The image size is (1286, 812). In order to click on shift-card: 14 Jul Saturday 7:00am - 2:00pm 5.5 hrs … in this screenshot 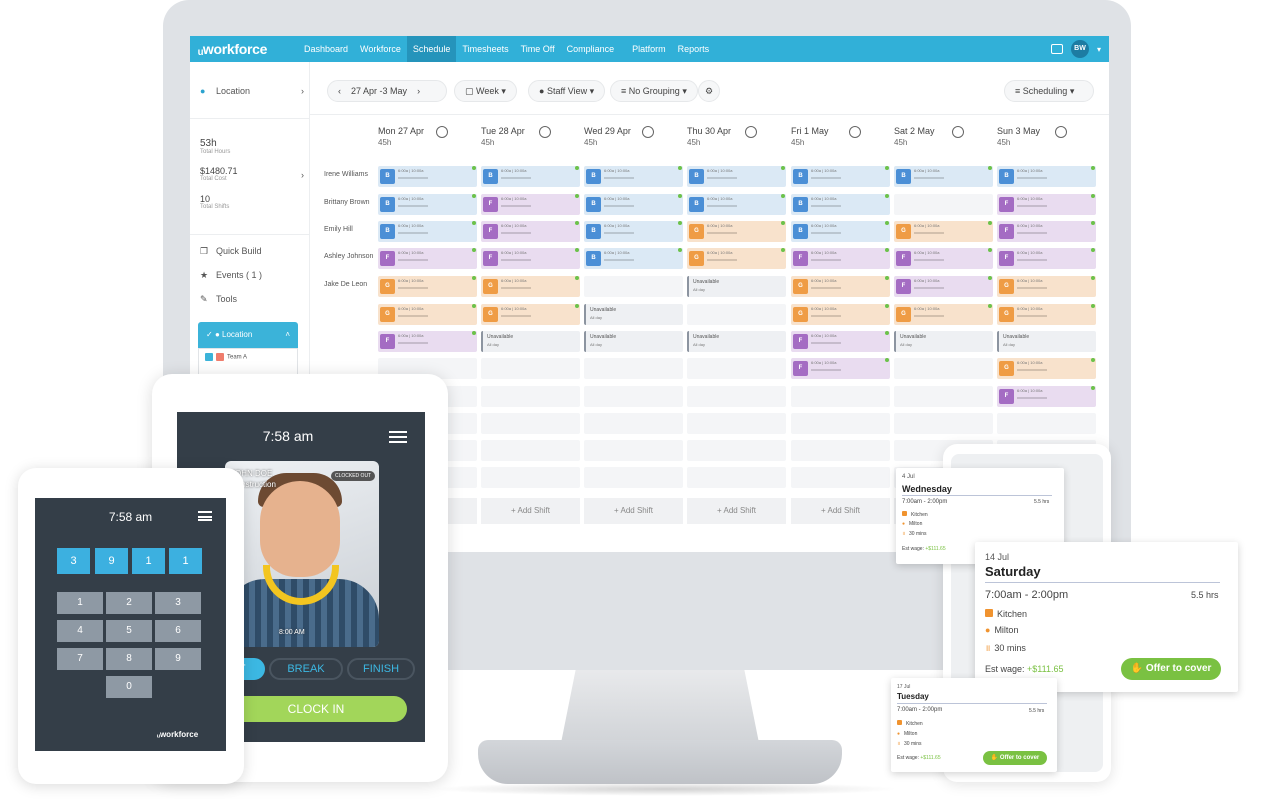, I will do `click(1106, 617)`.